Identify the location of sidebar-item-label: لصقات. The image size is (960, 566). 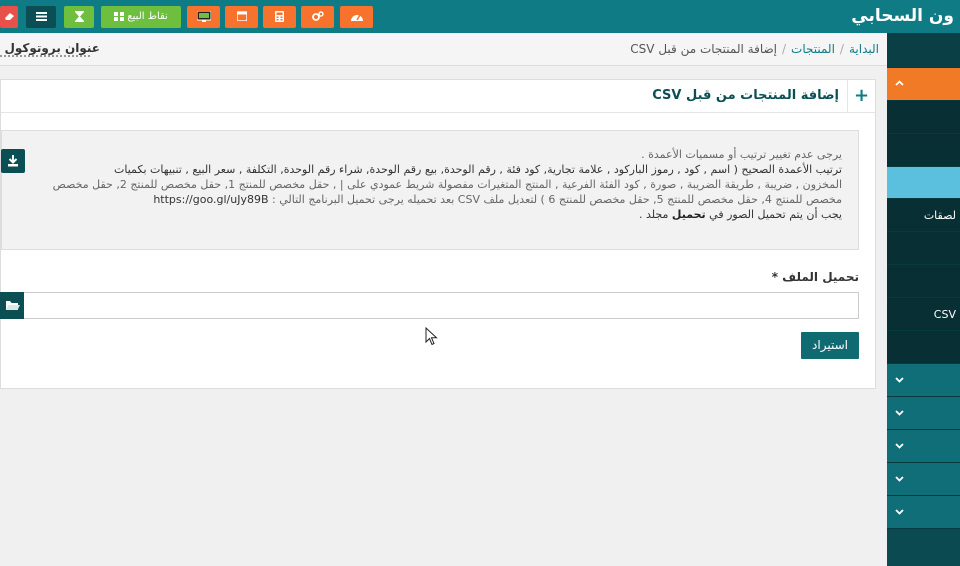
(939, 215).